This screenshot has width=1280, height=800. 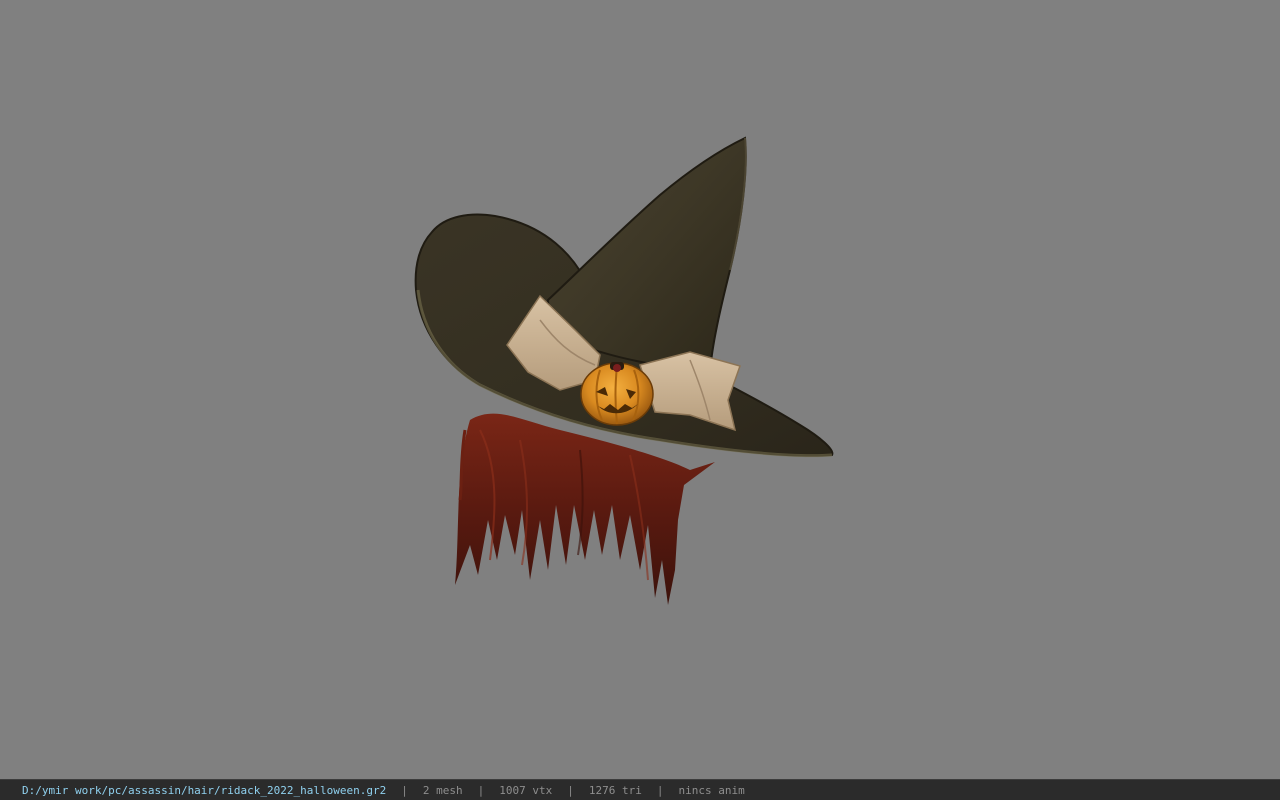 I want to click on triangle-count-label: 1276 tri, so click(x=615, y=790).